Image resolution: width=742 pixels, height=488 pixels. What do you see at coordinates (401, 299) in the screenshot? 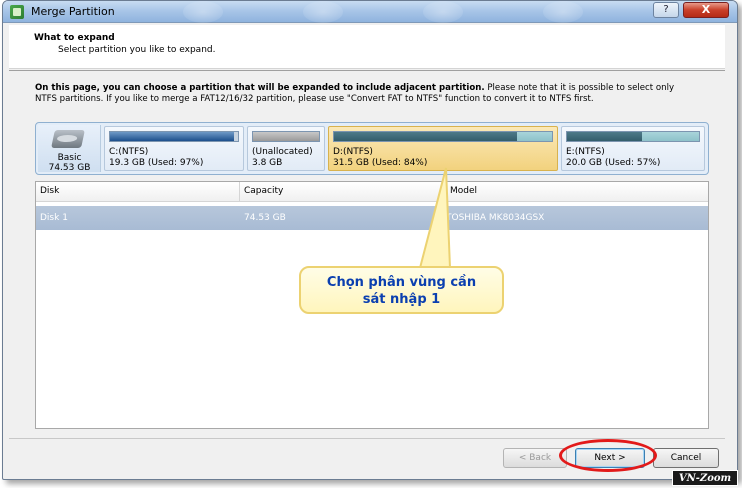
I see `annotation-line-2: sát nhập 1` at bounding box center [401, 299].